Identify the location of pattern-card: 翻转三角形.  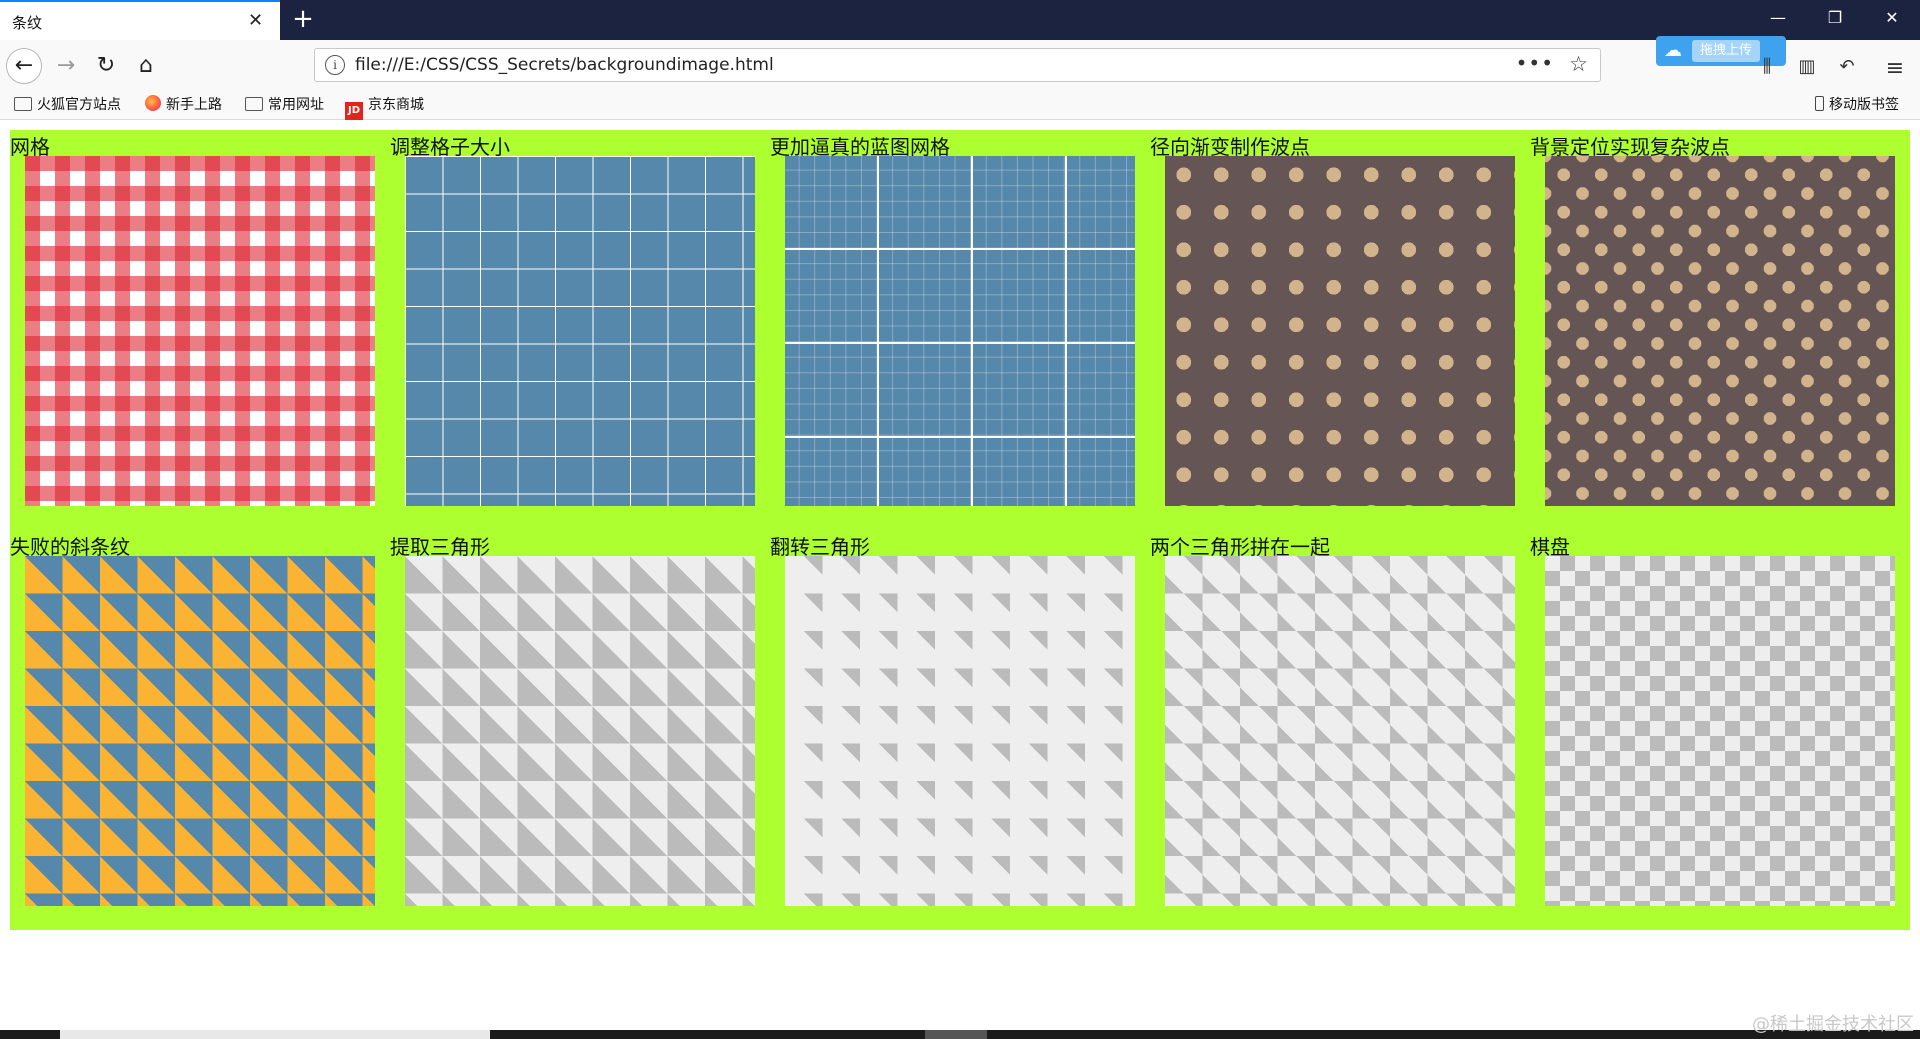
(960, 730).